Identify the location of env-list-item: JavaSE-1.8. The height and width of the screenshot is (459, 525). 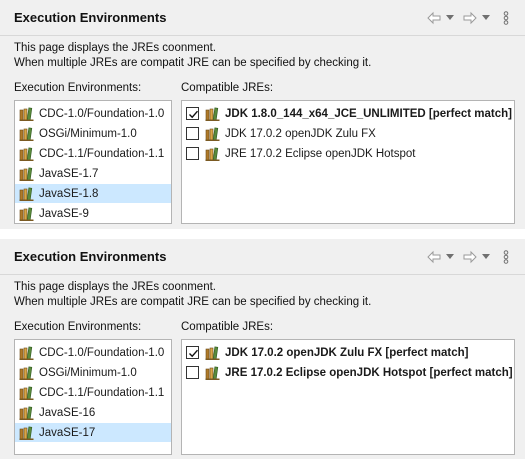
(93, 193).